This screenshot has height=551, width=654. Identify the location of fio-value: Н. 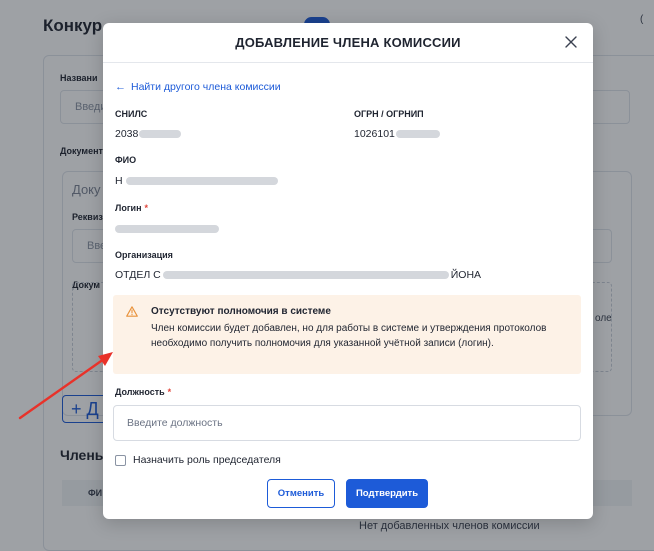
(196, 181).